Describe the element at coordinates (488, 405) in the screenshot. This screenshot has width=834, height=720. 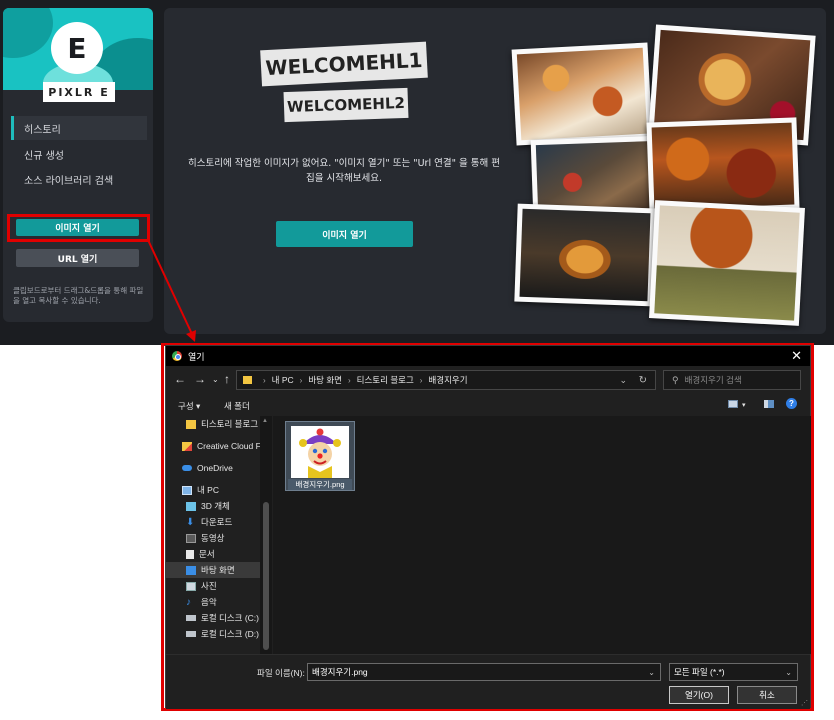
I see `command-bar: 구성 ▾ 새 폴더 ▾ ?` at that location.